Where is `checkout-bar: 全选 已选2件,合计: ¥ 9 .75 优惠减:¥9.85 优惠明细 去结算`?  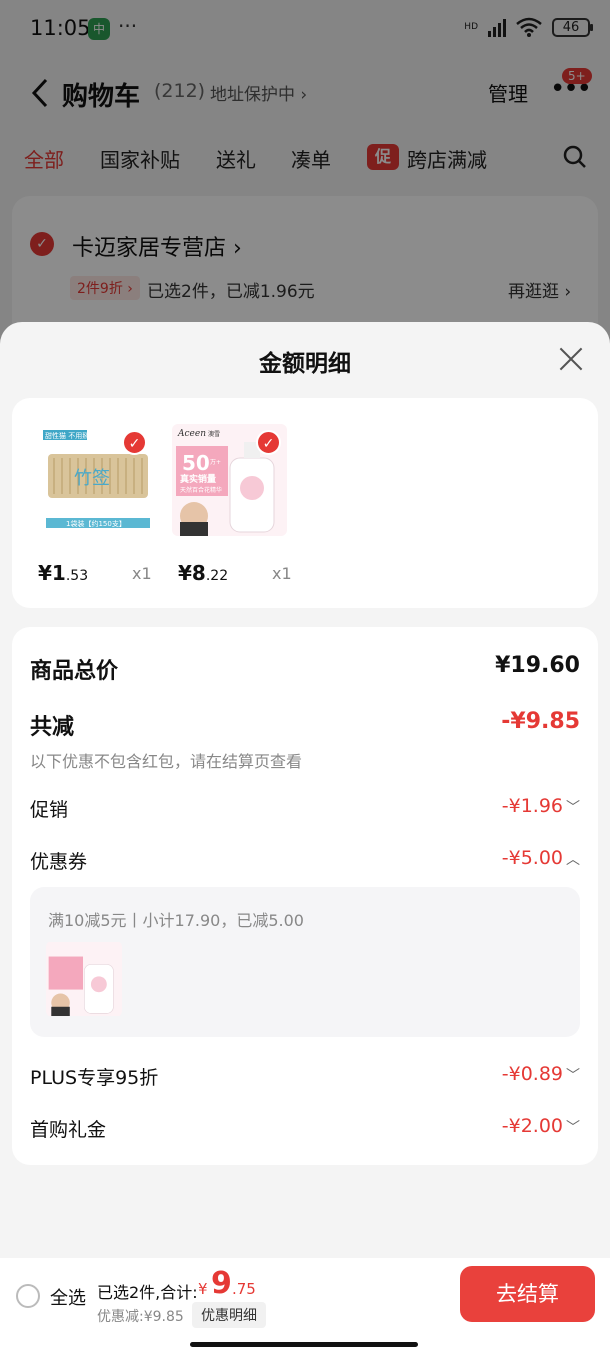
checkout-bar: 全选 已选2件,合计: ¥ 9 .75 优惠减:¥9.85 优惠明细 去结算 is located at coordinates (305, 1307).